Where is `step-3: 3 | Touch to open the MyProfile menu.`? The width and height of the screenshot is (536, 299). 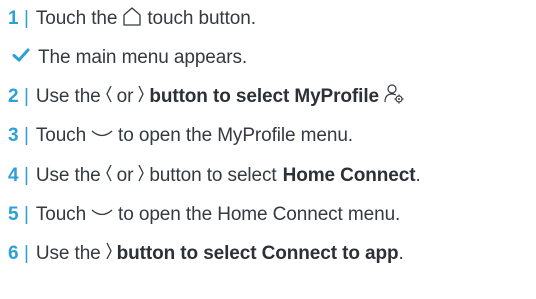 step-3: 3 | Touch to open the MyProfile menu. is located at coordinates (180, 136).